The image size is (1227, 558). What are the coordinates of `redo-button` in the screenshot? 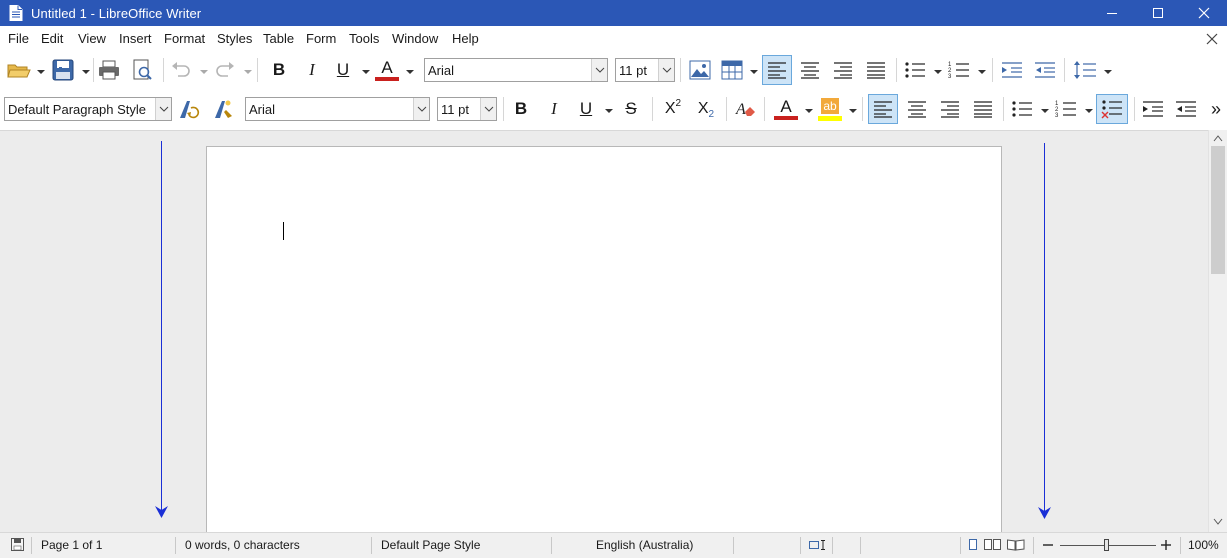 It's located at (225, 70).